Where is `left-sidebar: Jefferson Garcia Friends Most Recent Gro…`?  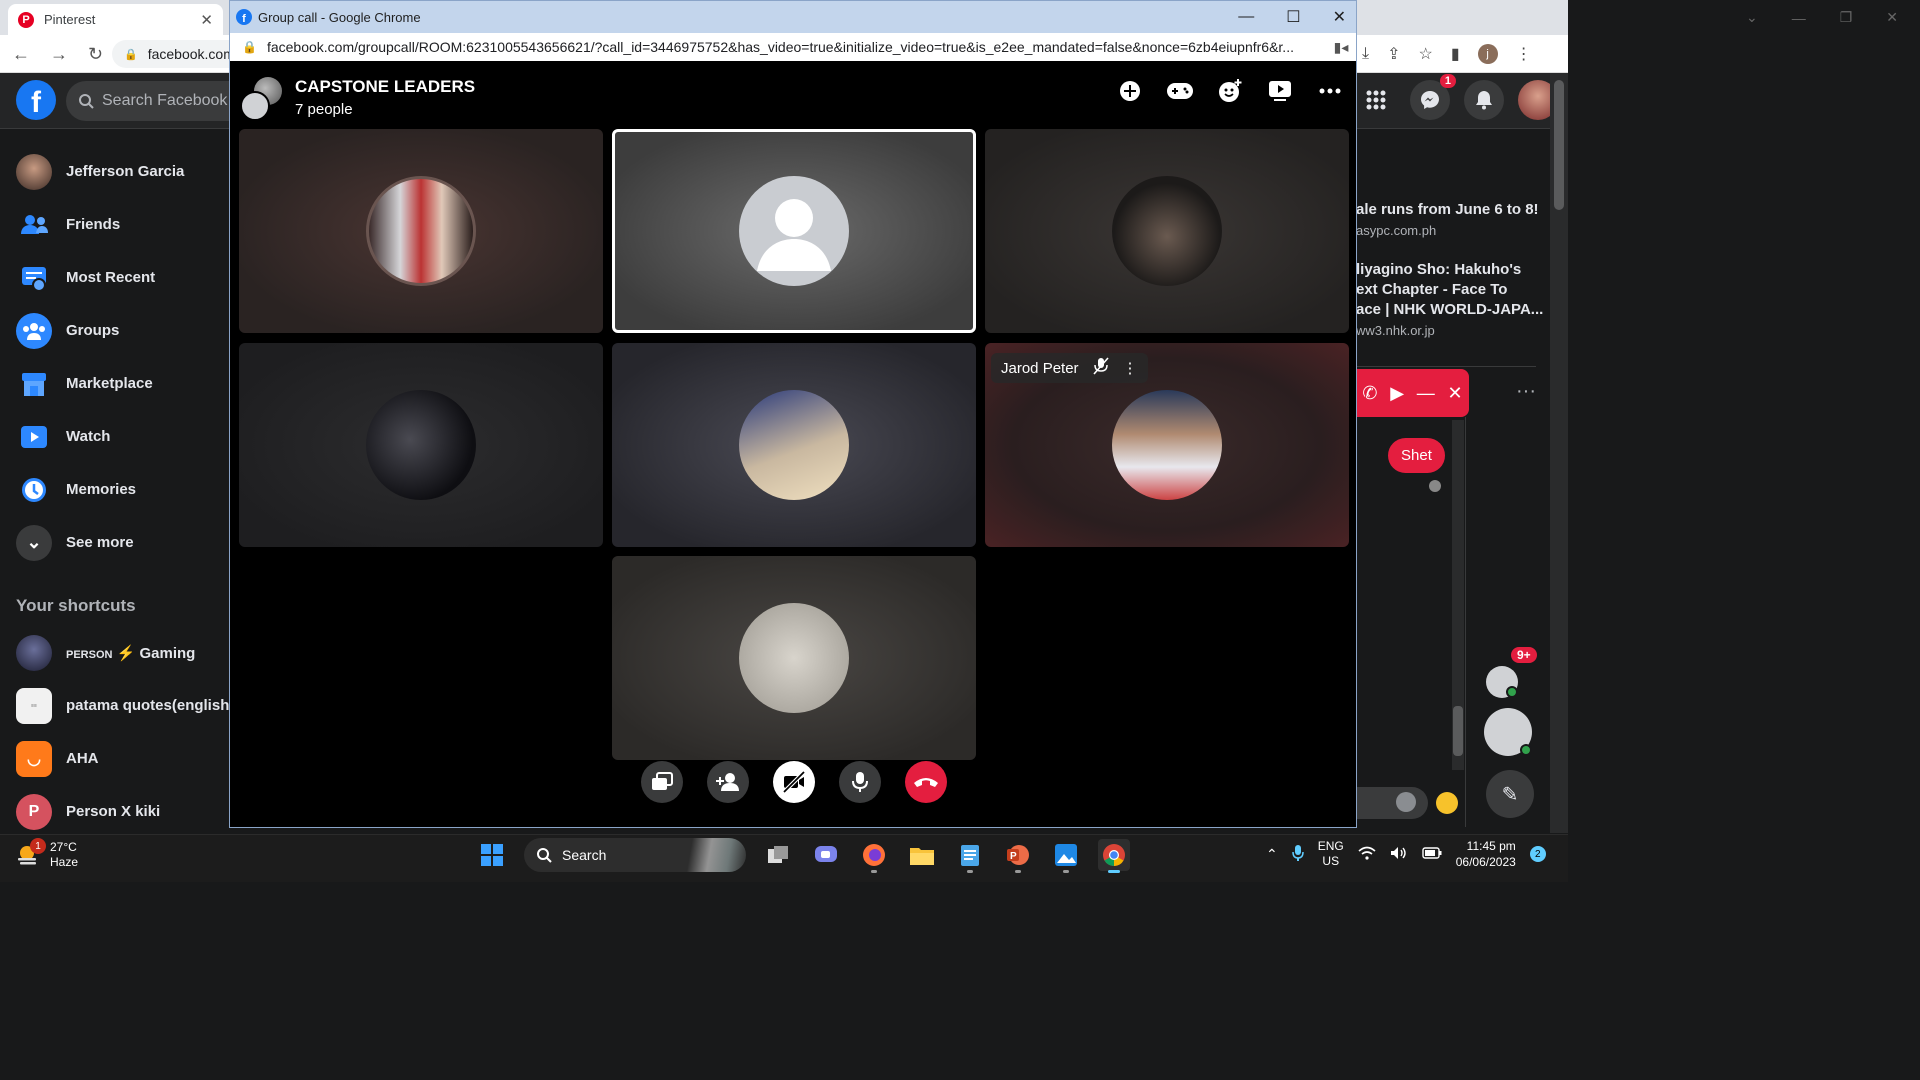 left-sidebar: Jefferson Garcia Friends Most Recent Gro… is located at coordinates (115, 357).